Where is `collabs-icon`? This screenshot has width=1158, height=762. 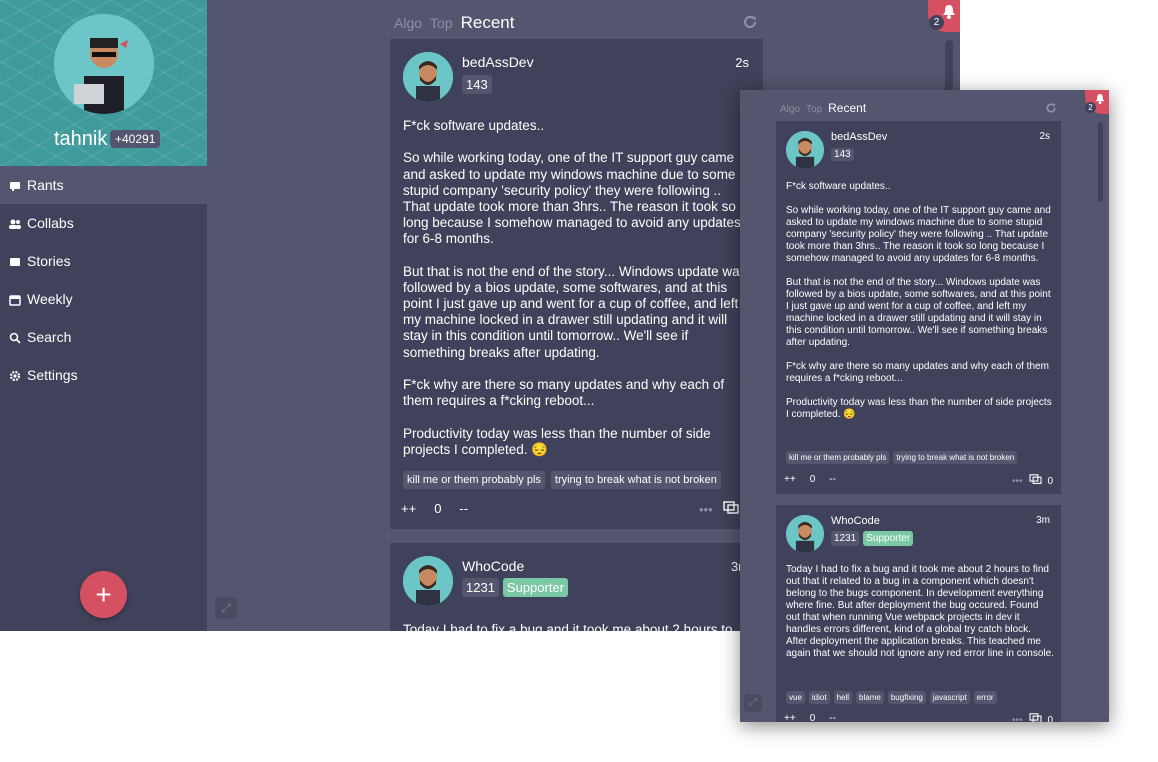
collabs-icon is located at coordinates (15, 223).